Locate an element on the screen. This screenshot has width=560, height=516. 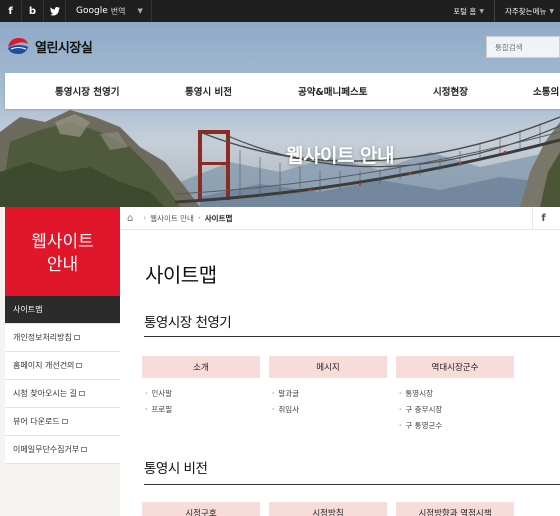
breadcrumb: ⌂ › 웹사이트 안내 › 사이트맵 f is located at coordinates (340, 218).